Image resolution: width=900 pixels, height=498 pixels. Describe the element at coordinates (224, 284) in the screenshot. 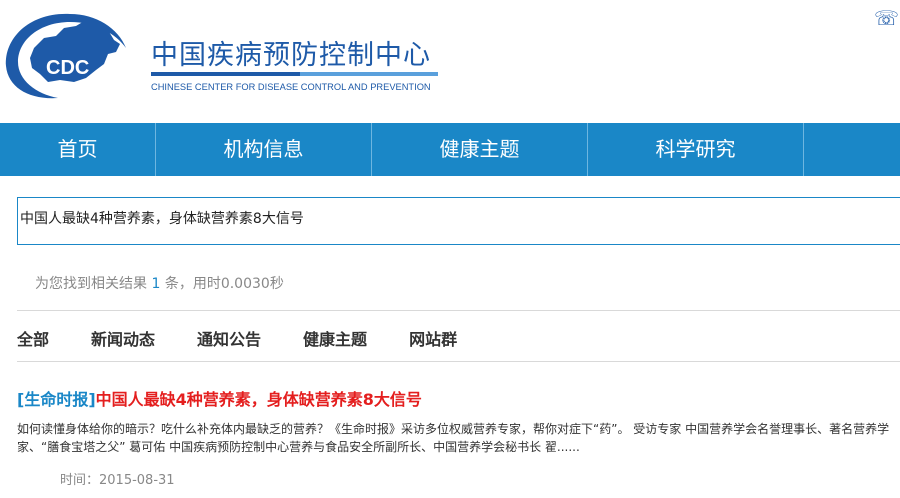

I see `result-summary-suffix: 条，用时0.0030秒` at that location.